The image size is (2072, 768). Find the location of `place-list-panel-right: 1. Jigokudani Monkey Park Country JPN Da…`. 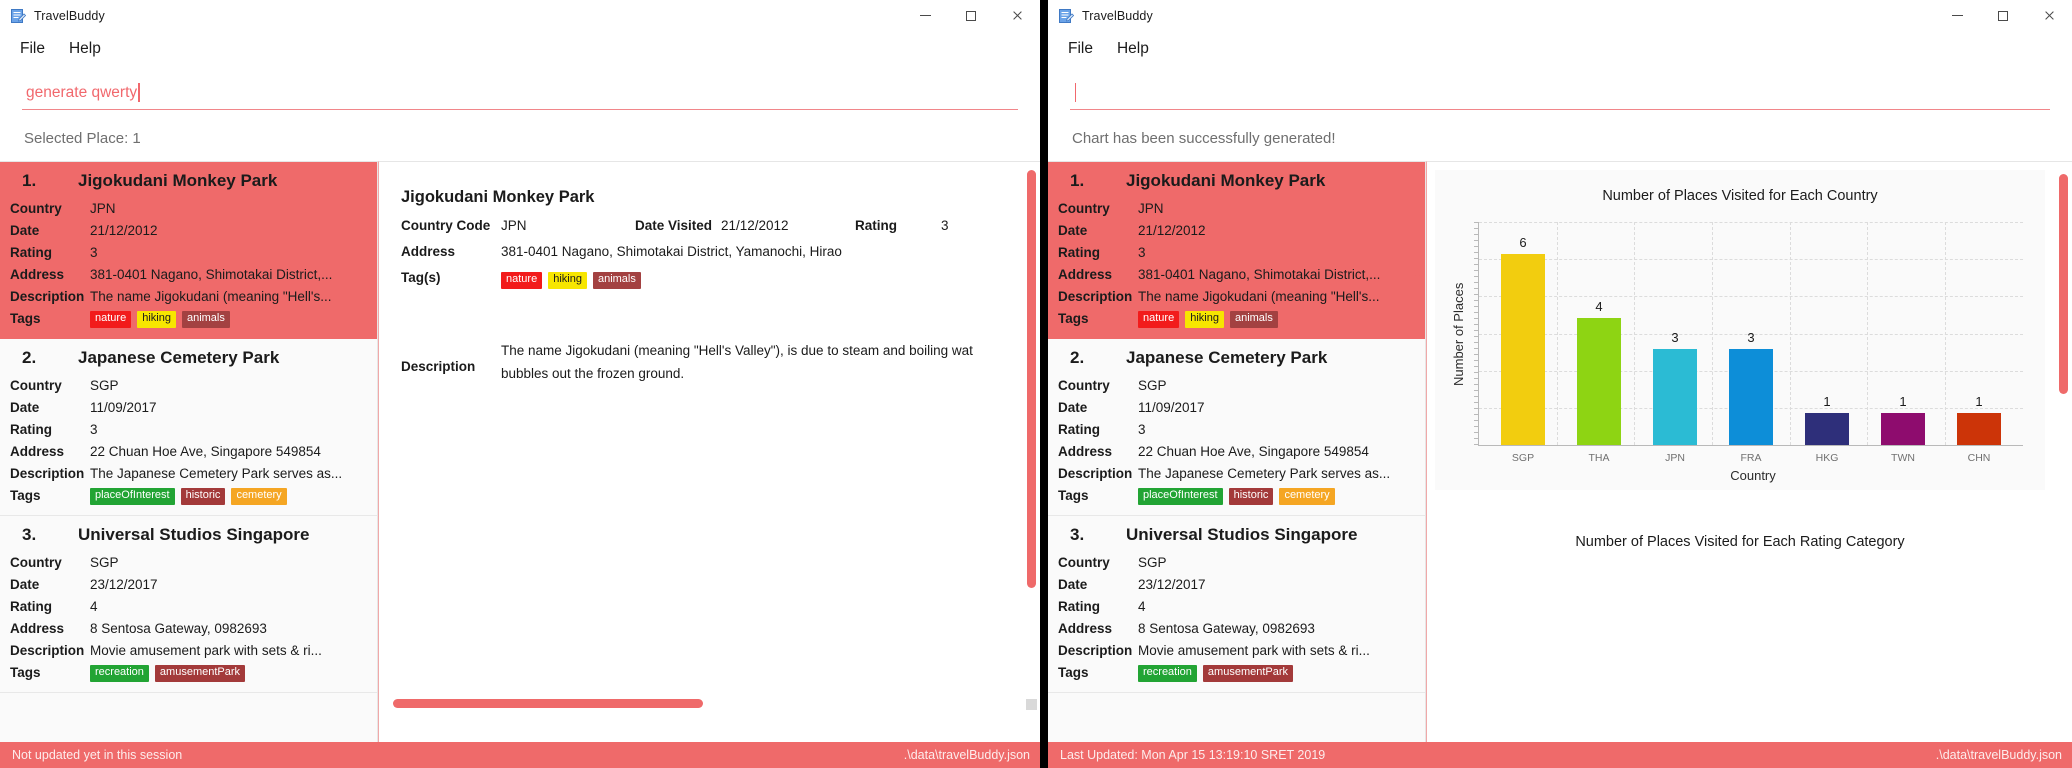

place-list-panel-right: 1. Jigokudani Monkey Park Country JPN Da… is located at coordinates (1237, 451).